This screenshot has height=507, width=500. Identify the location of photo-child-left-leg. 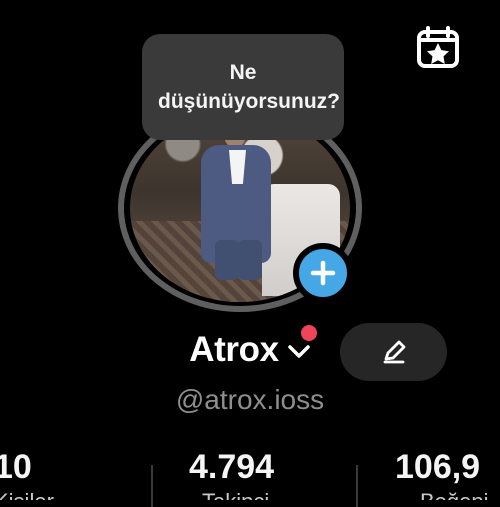
(227, 260).